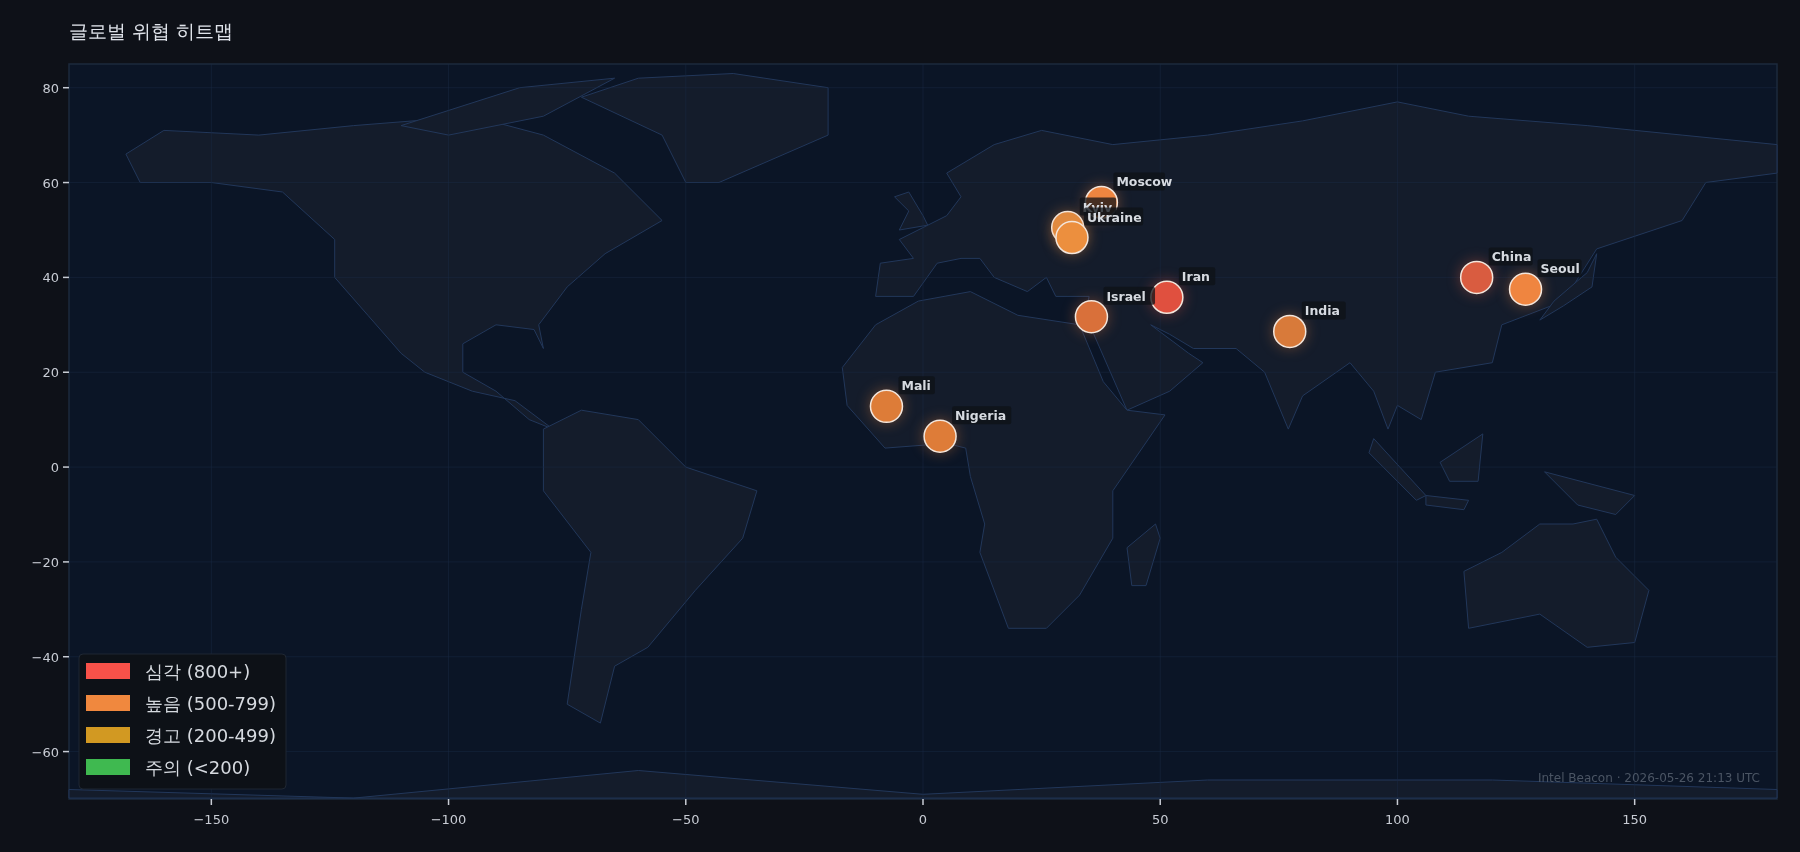  Describe the element at coordinates (1648, 778) in the screenshot. I see `footer-text: Intel Beacon · 2026-05-26 21:13 UTC` at that location.